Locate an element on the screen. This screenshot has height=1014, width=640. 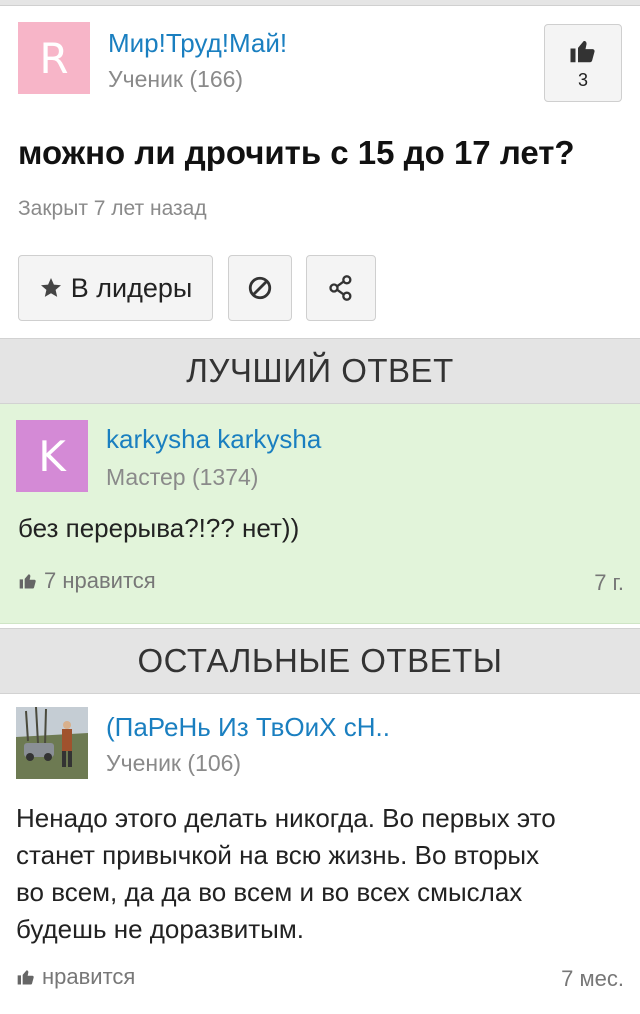
answer-avatar-photo is located at coordinates (52, 743).